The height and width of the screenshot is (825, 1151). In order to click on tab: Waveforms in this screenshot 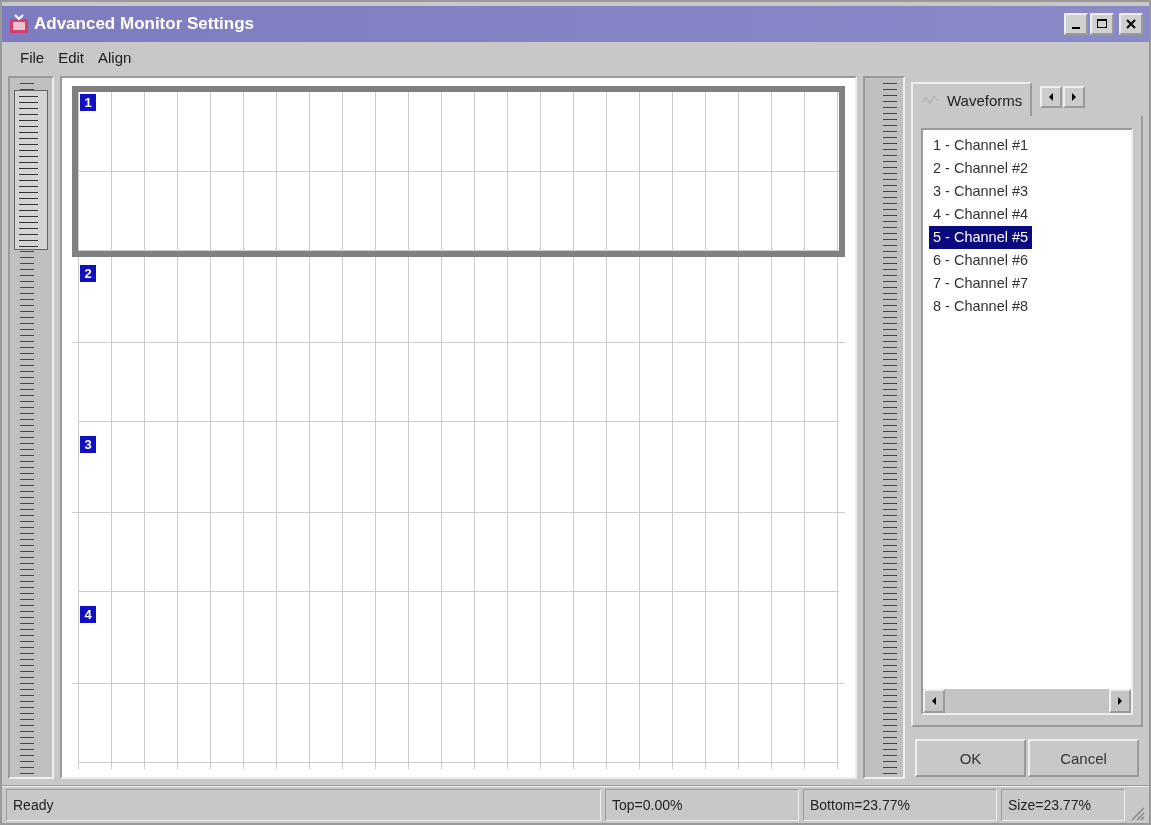, I will do `click(972, 99)`.